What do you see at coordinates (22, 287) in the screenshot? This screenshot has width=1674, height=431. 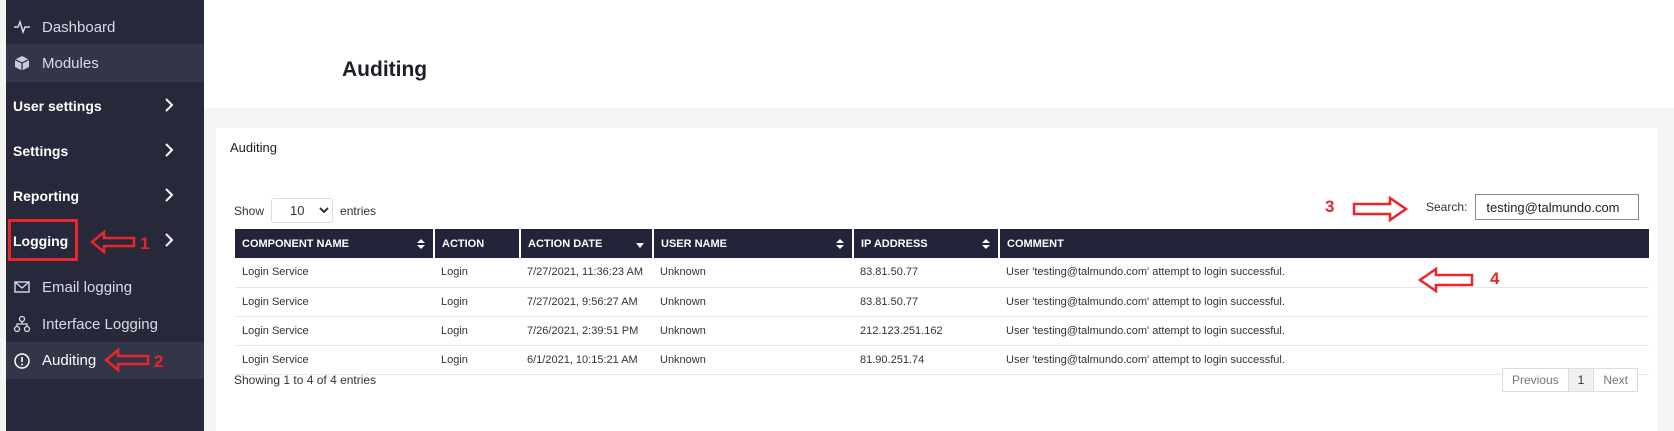 I see `envelope-icon` at bounding box center [22, 287].